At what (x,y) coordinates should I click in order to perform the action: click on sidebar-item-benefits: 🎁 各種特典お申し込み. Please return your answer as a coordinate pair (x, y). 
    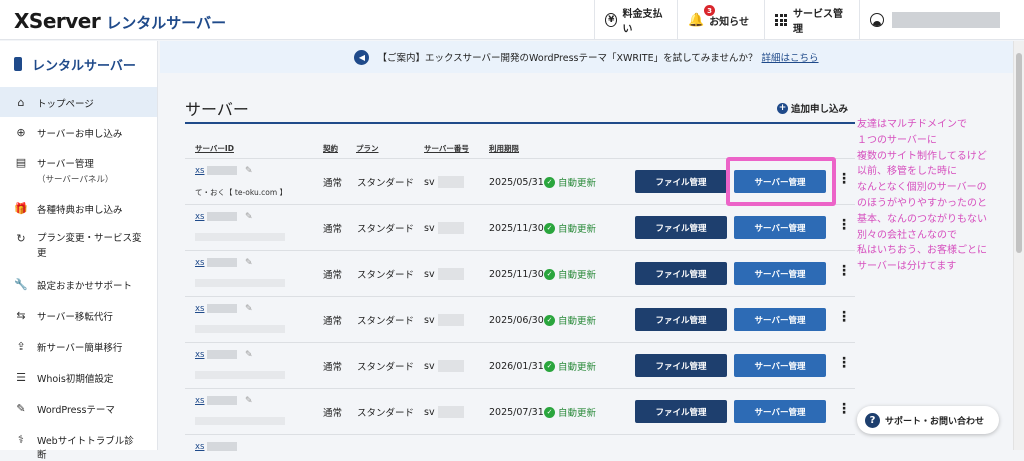
    Looking at the image, I should click on (78, 208).